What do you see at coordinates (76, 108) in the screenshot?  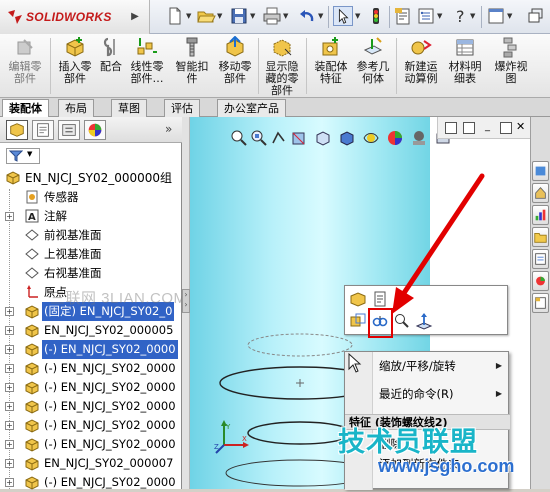 I see `tab-layout: 布局` at bounding box center [76, 108].